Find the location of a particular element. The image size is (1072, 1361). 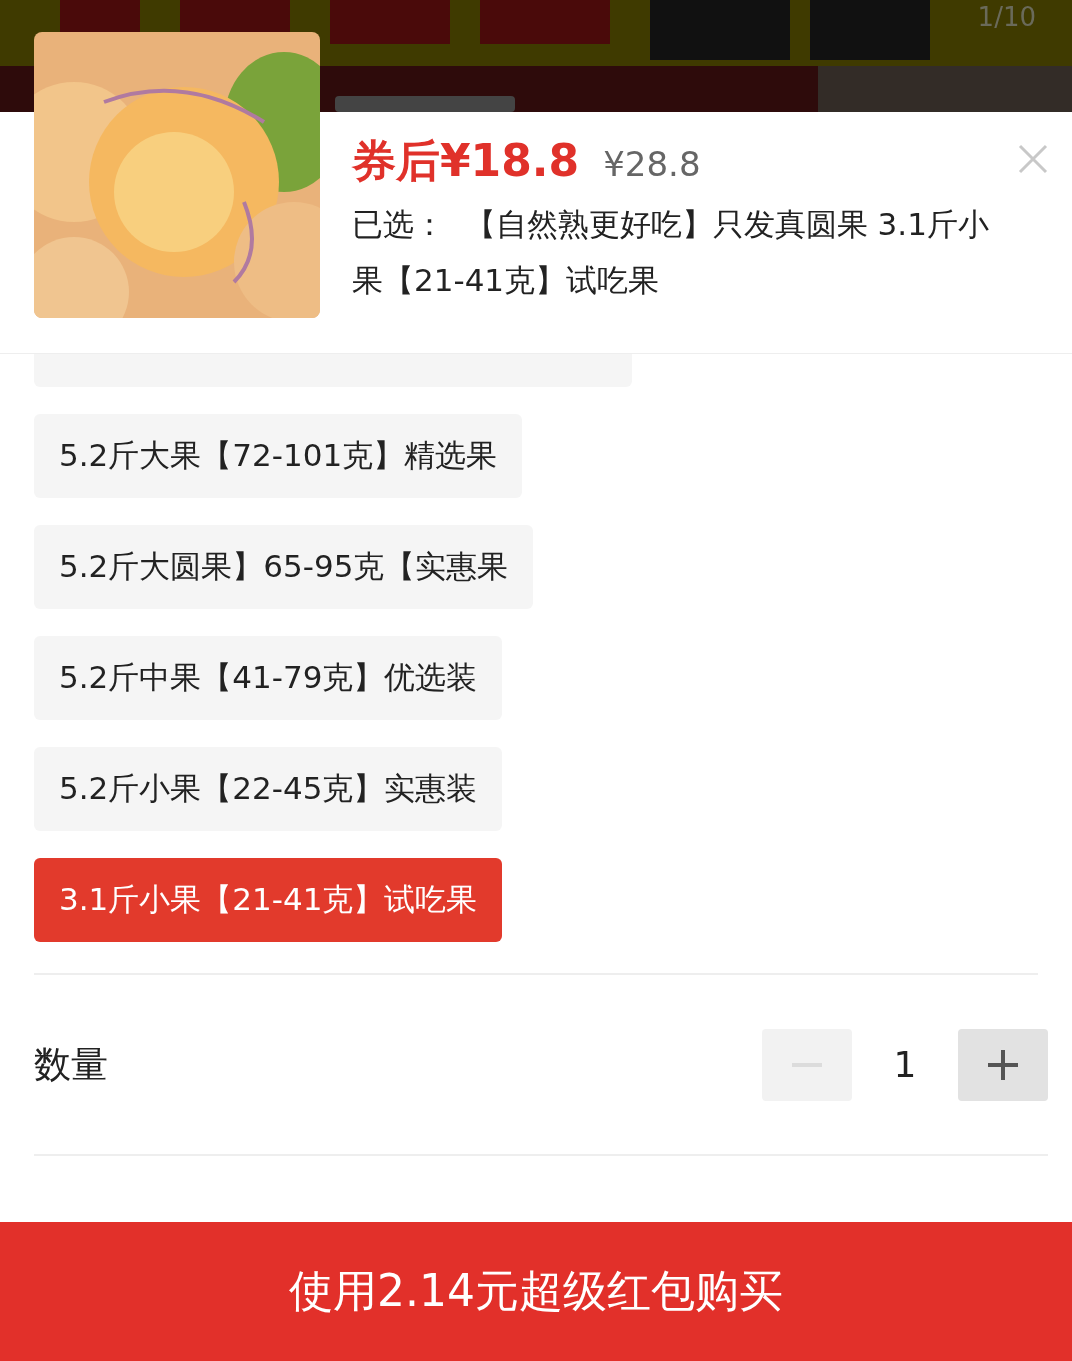

option-button: 5.2斤小果【22-45克】实惠装 is located at coordinates (268, 789).